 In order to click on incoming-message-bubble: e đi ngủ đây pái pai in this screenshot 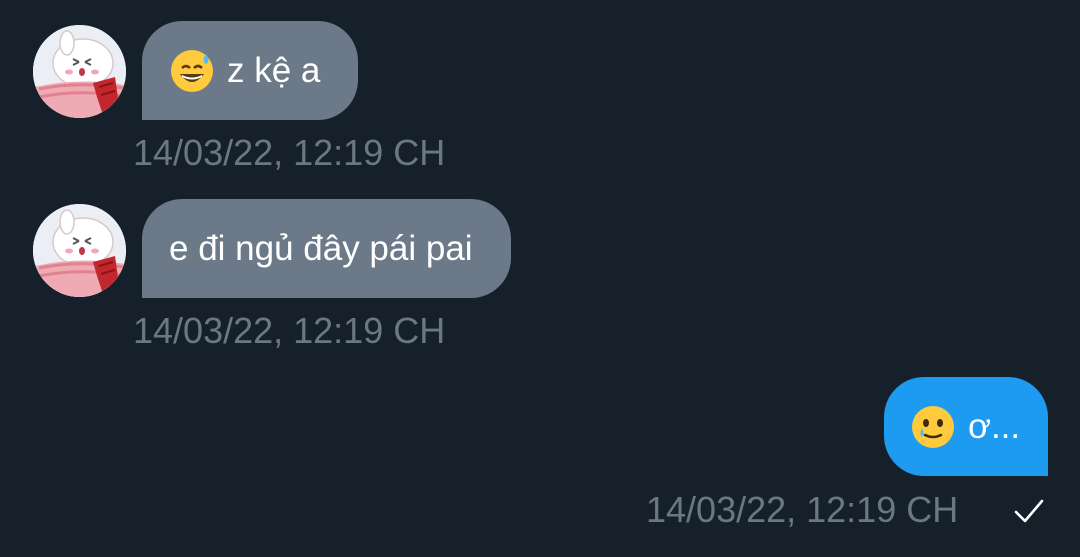, I will do `click(326, 248)`.